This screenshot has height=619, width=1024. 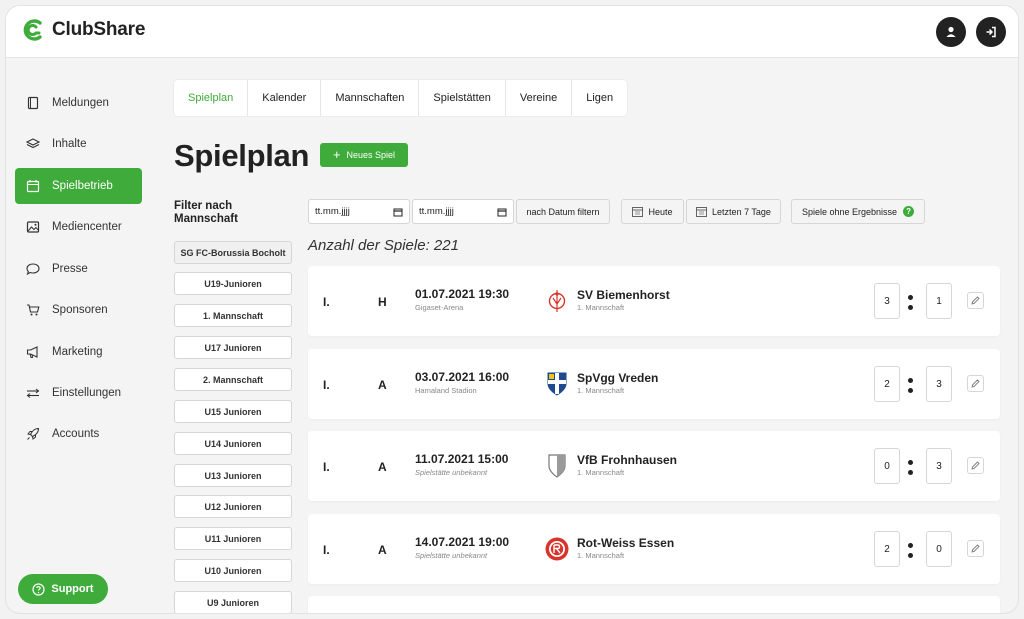 I want to click on today-label: Heute, so click(x=660, y=211).